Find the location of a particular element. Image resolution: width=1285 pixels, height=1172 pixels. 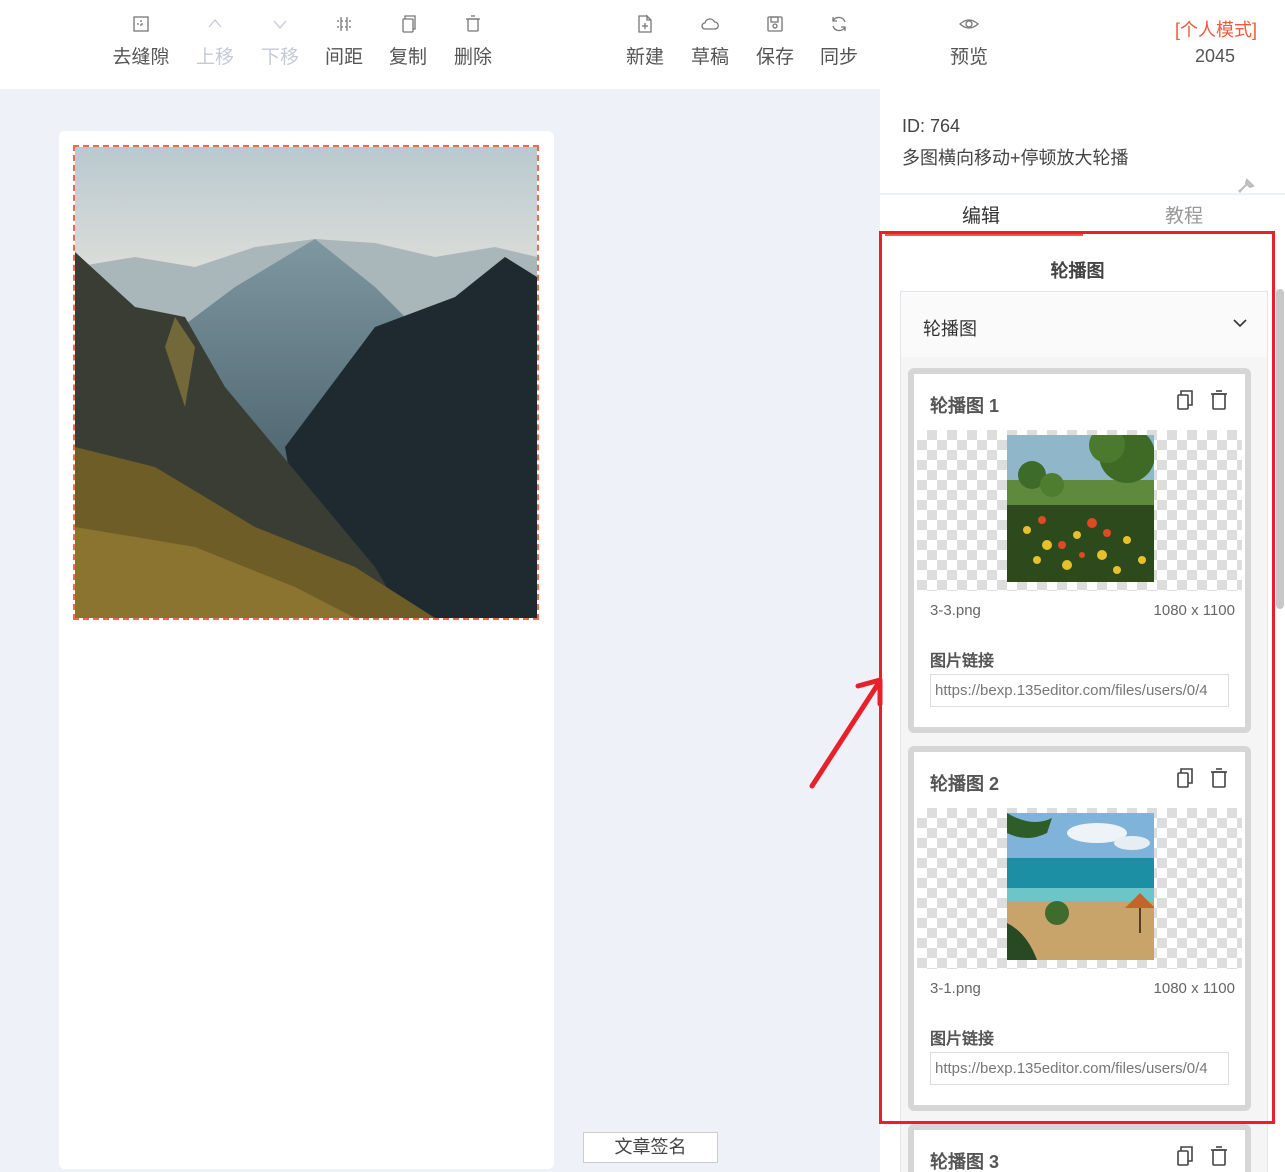

slide-card: 轮播图 3 is located at coordinates (1079, 1148).